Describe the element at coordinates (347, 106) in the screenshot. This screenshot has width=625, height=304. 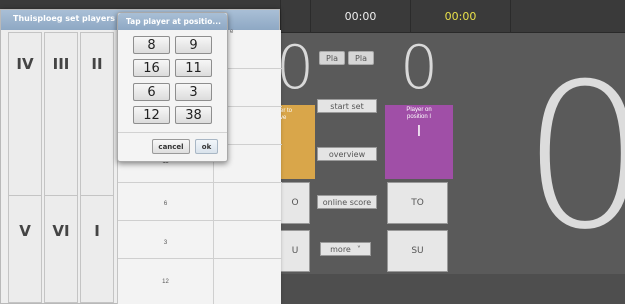
I see `start-set-button: start set` at that location.